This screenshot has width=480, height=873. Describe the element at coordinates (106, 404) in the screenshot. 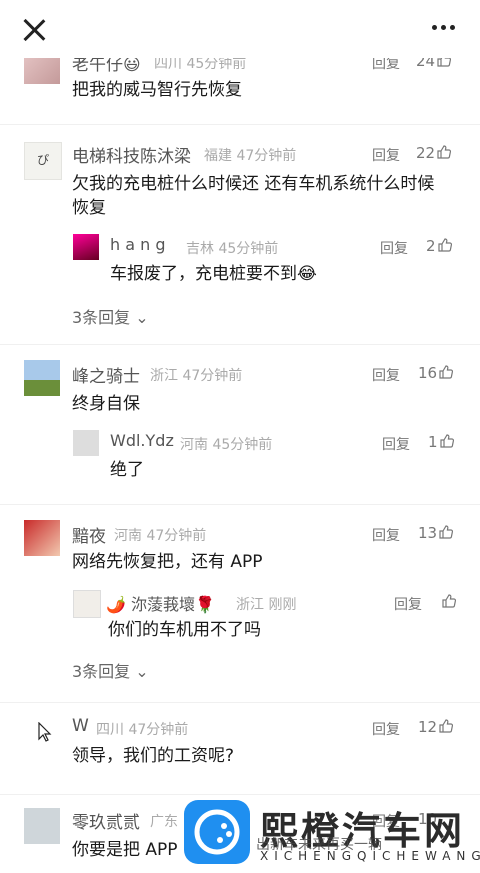

I see `comment-text: 终身自保` at that location.